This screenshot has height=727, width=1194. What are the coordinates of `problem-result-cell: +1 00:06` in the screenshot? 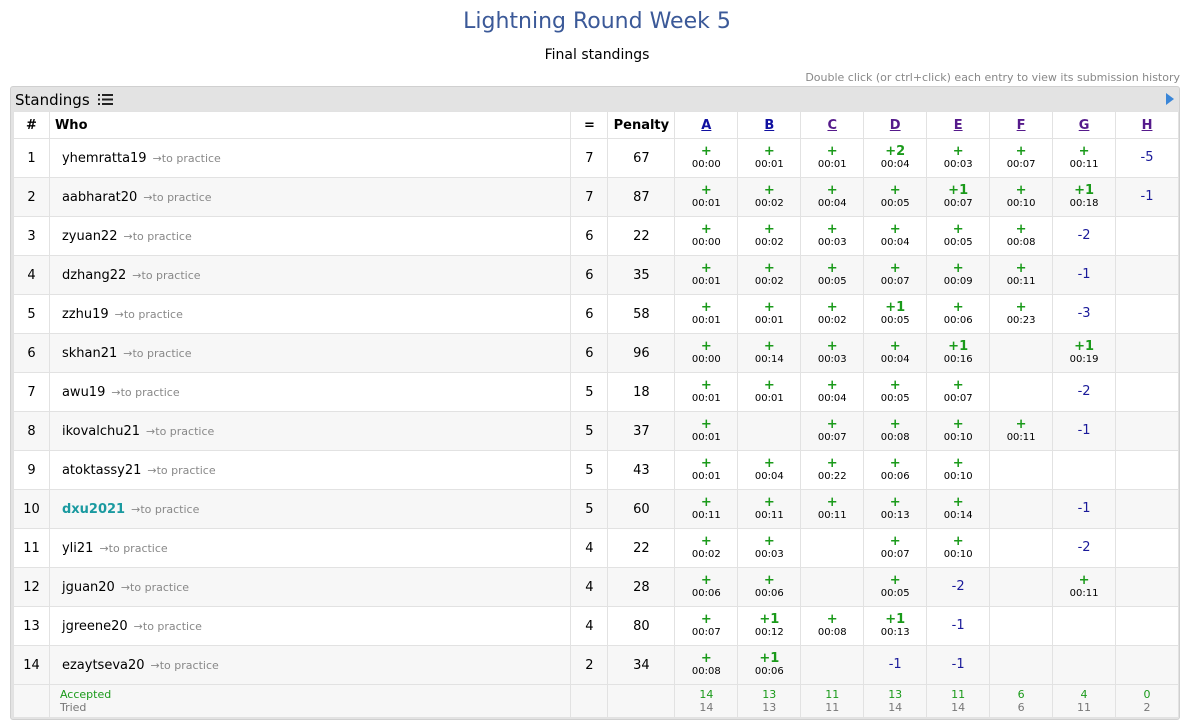 It's located at (769, 665).